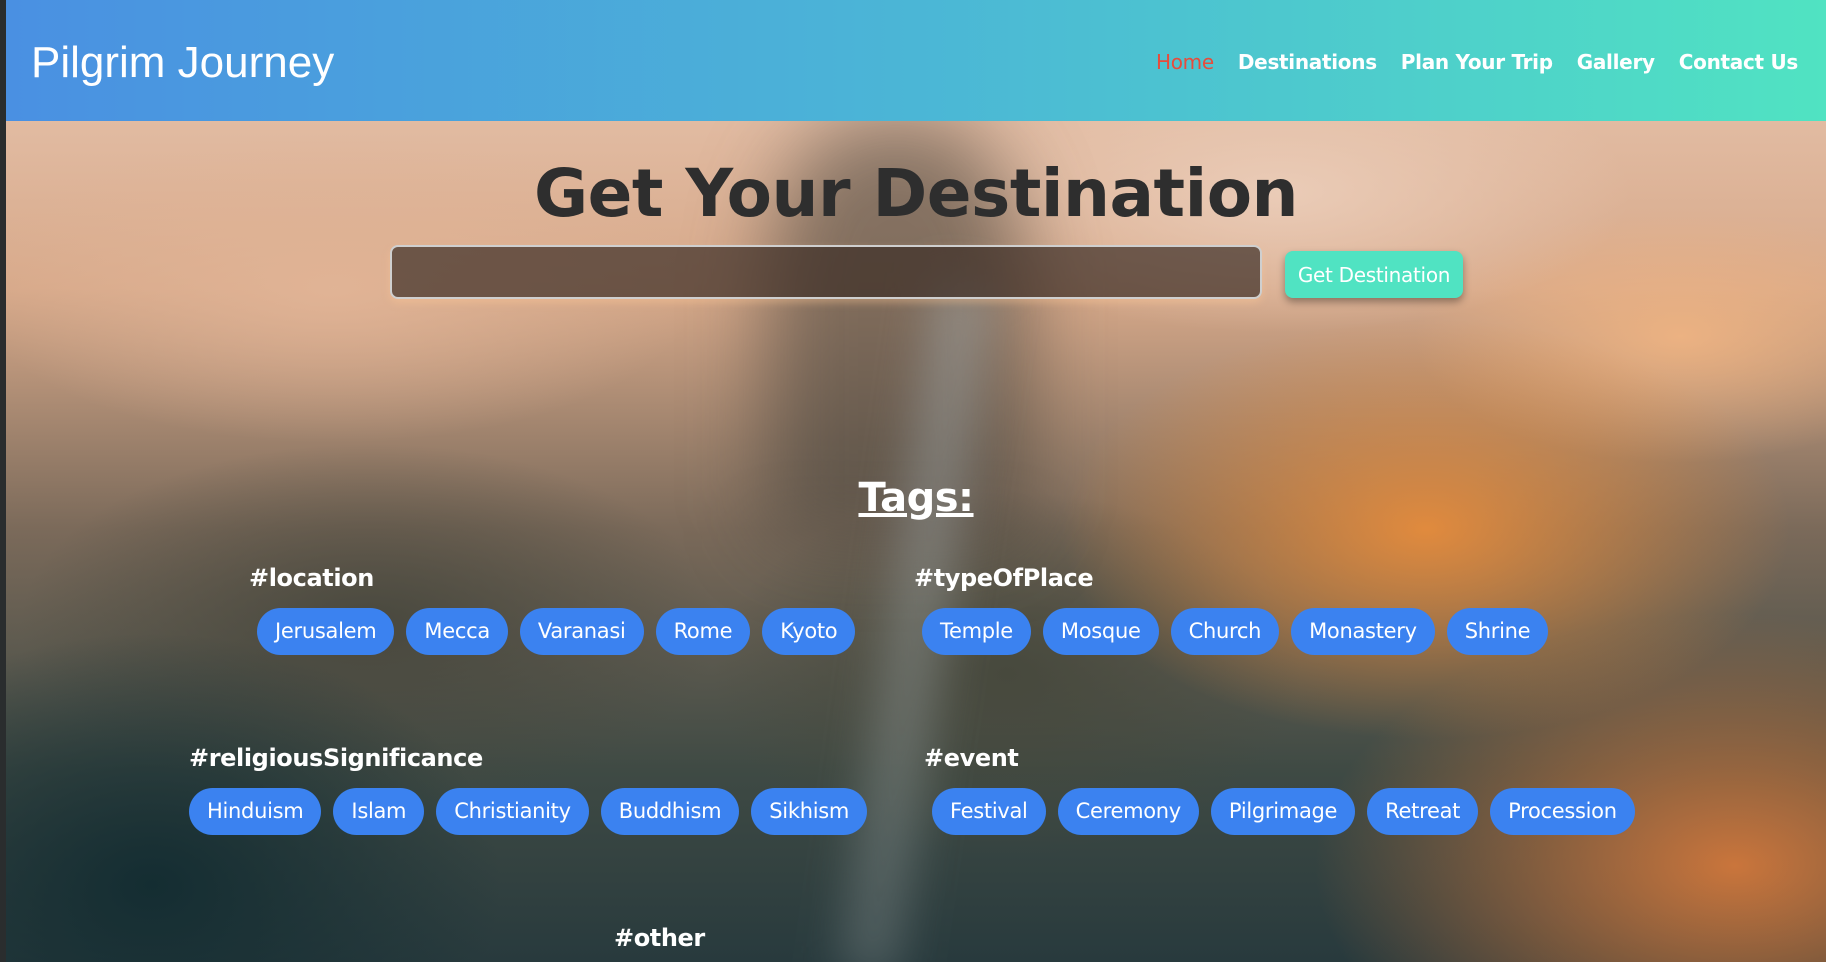 This screenshot has height=962, width=1826. What do you see at coordinates (1497, 631) in the screenshot?
I see `tag-chip: Shrine` at bounding box center [1497, 631].